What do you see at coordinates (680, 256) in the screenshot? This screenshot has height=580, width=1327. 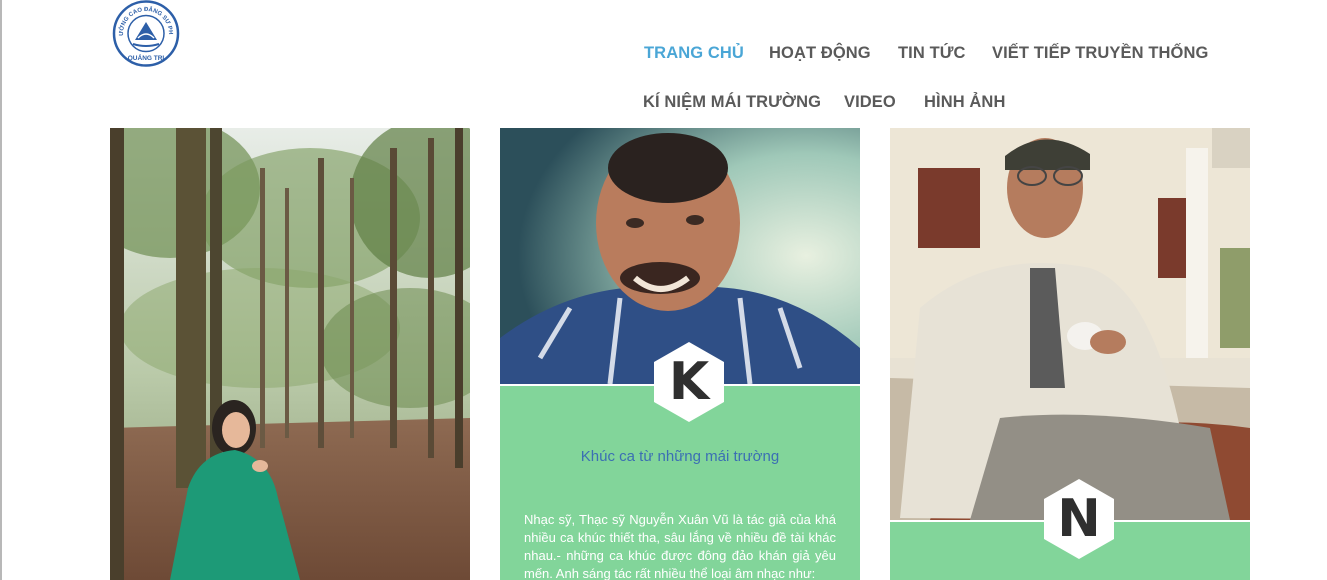 I see `smiling-man-portrait-photo` at bounding box center [680, 256].